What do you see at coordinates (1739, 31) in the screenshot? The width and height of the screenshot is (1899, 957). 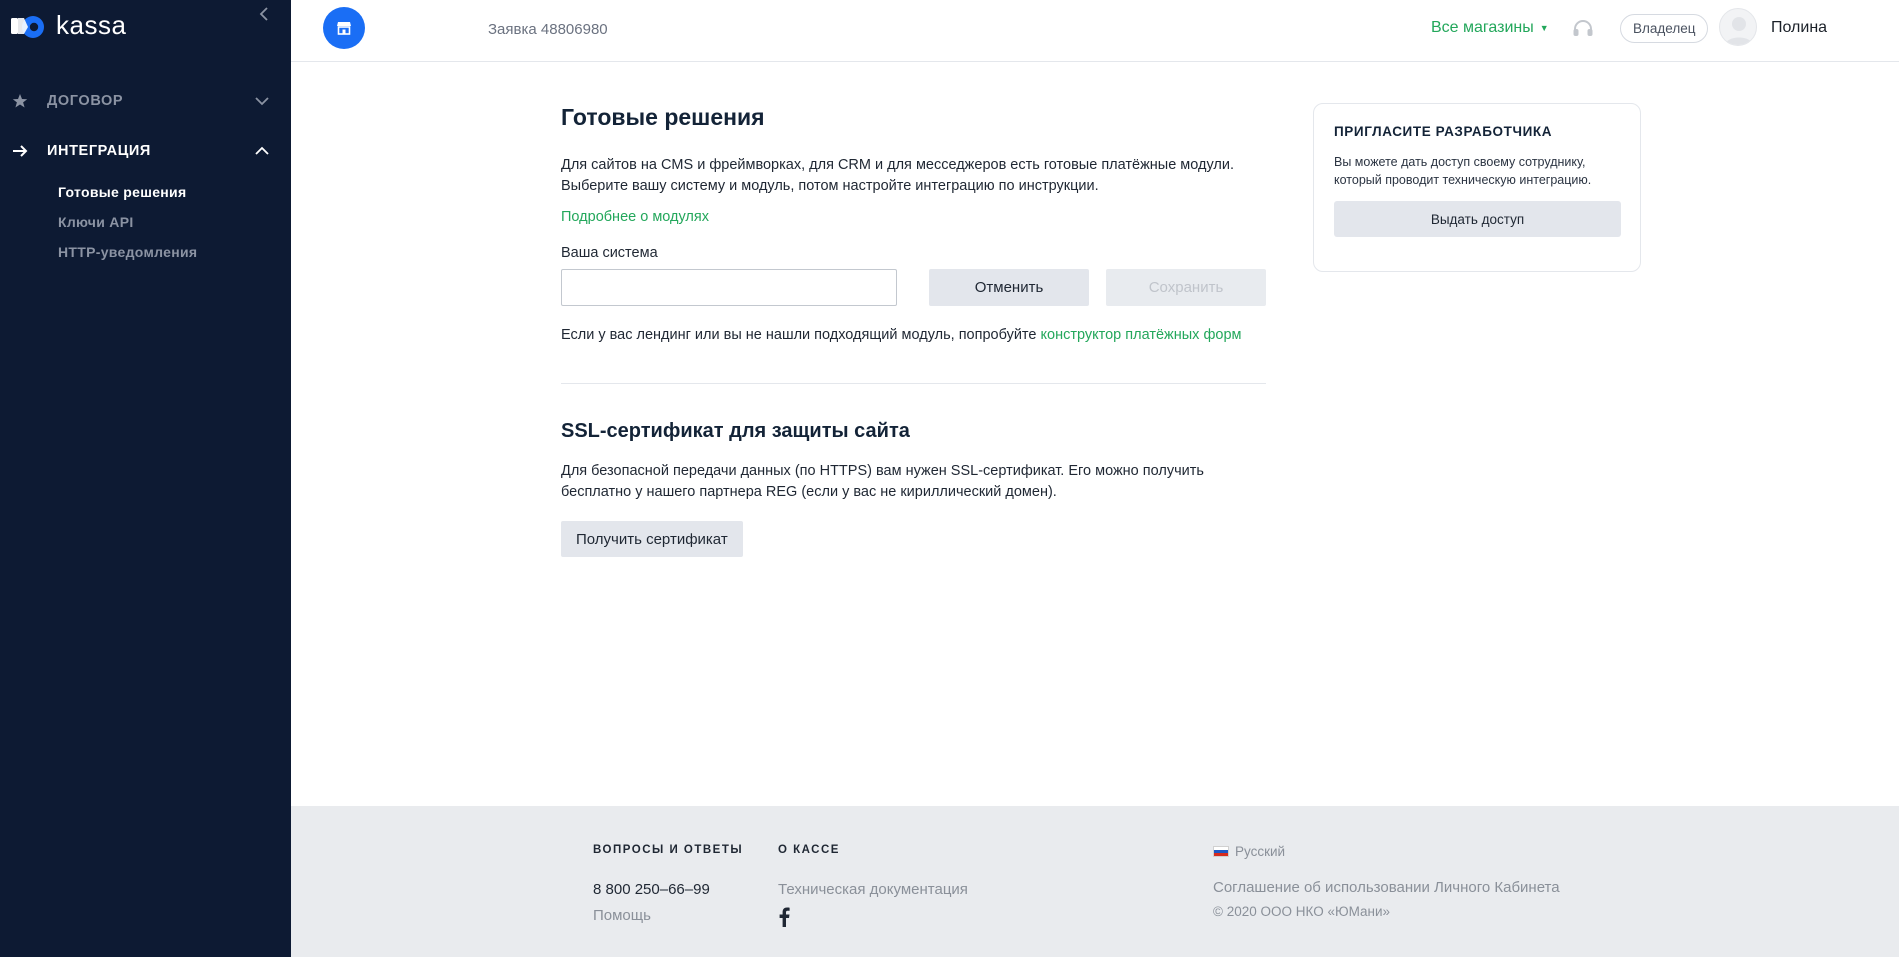 I see `user-avatar-icon` at bounding box center [1739, 31].